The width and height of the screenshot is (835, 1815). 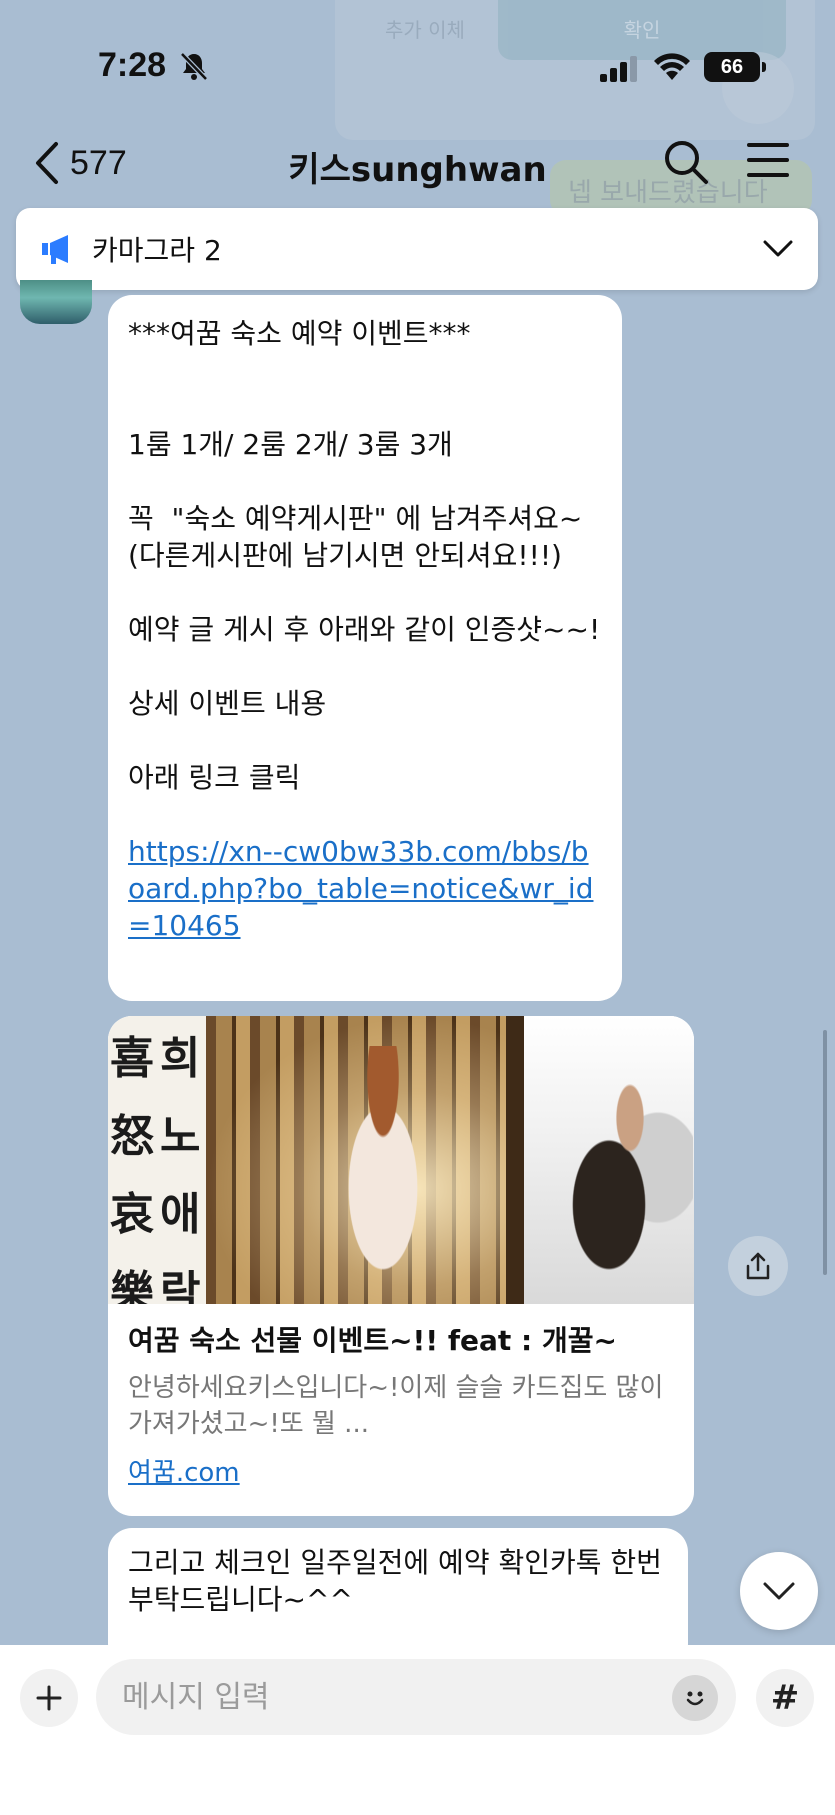 What do you see at coordinates (132, 1214) in the screenshot?
I see `calligraphy-char: 哀` at bounding box center [132, 1214].